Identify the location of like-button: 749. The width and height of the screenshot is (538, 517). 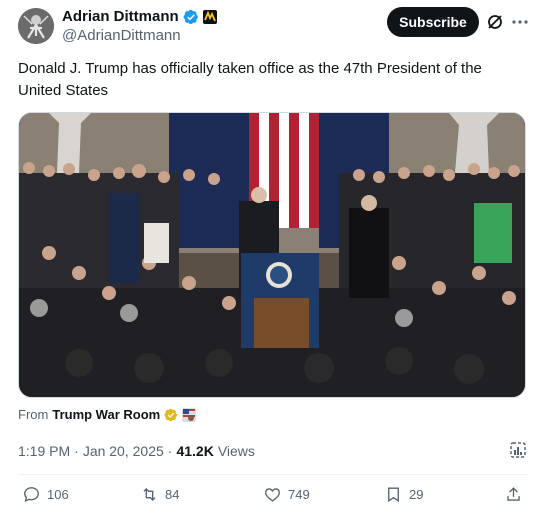
(286, 494).